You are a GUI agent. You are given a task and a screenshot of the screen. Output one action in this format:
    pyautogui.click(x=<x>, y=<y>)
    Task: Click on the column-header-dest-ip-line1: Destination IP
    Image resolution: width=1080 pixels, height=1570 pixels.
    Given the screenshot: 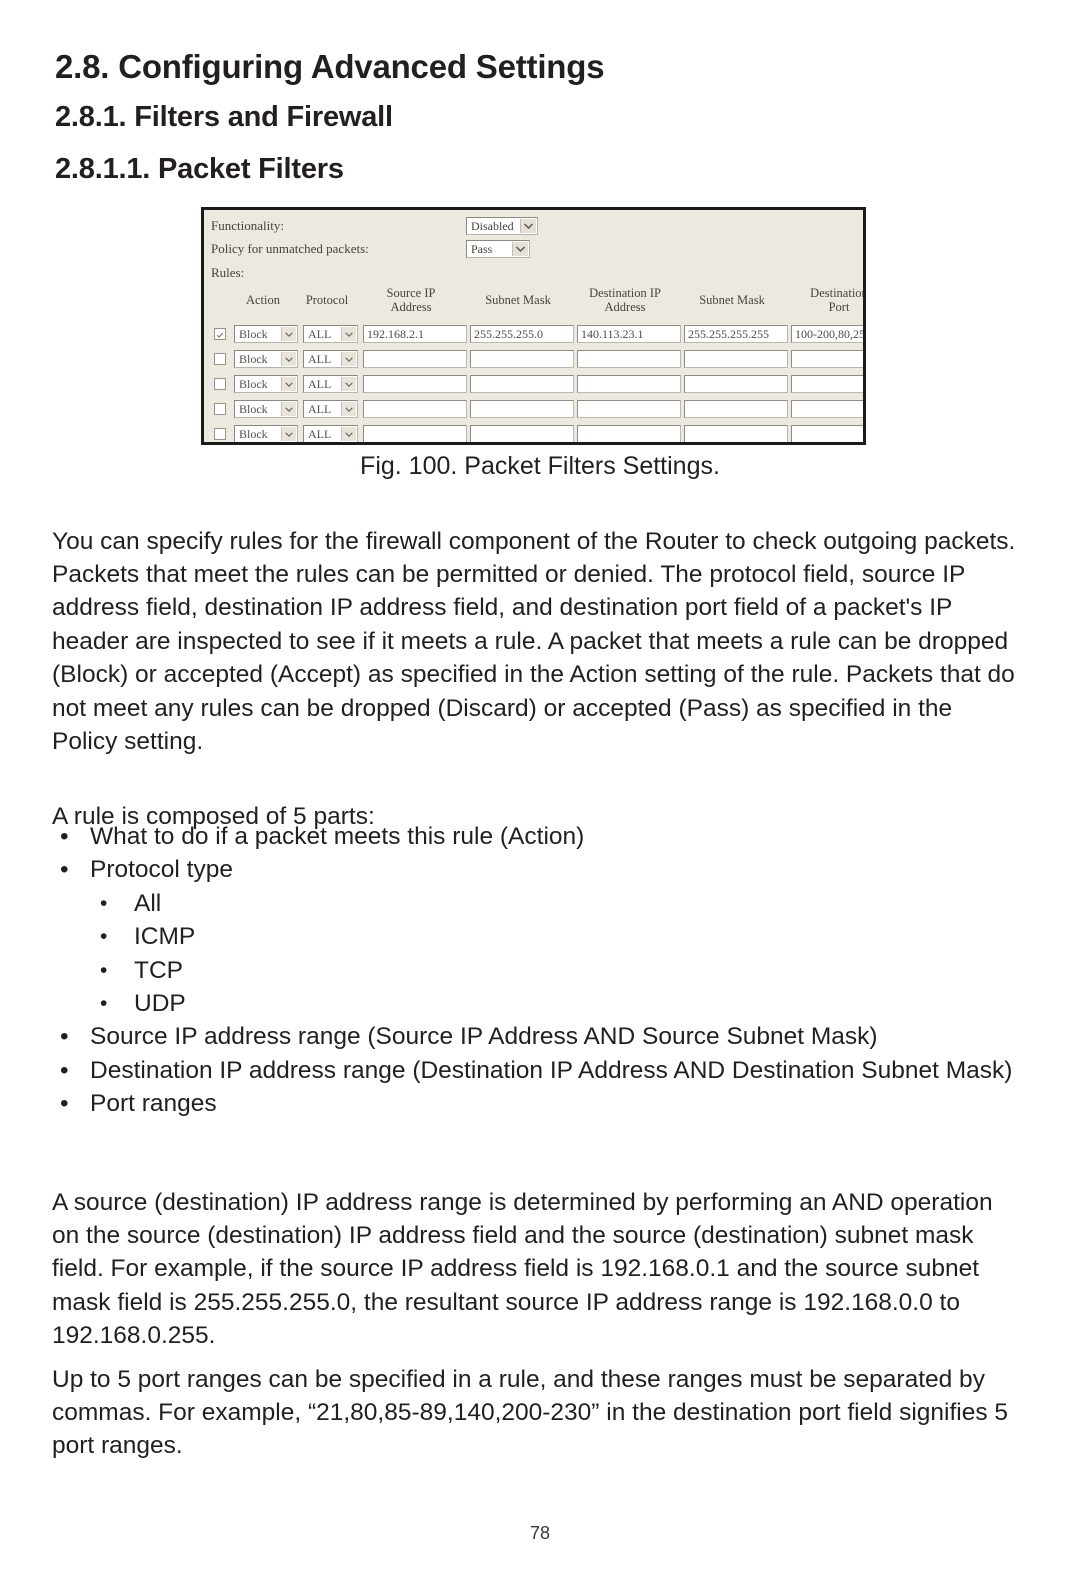 What is the action you would take?
    pyautogui.click(x=625, y=293)
    